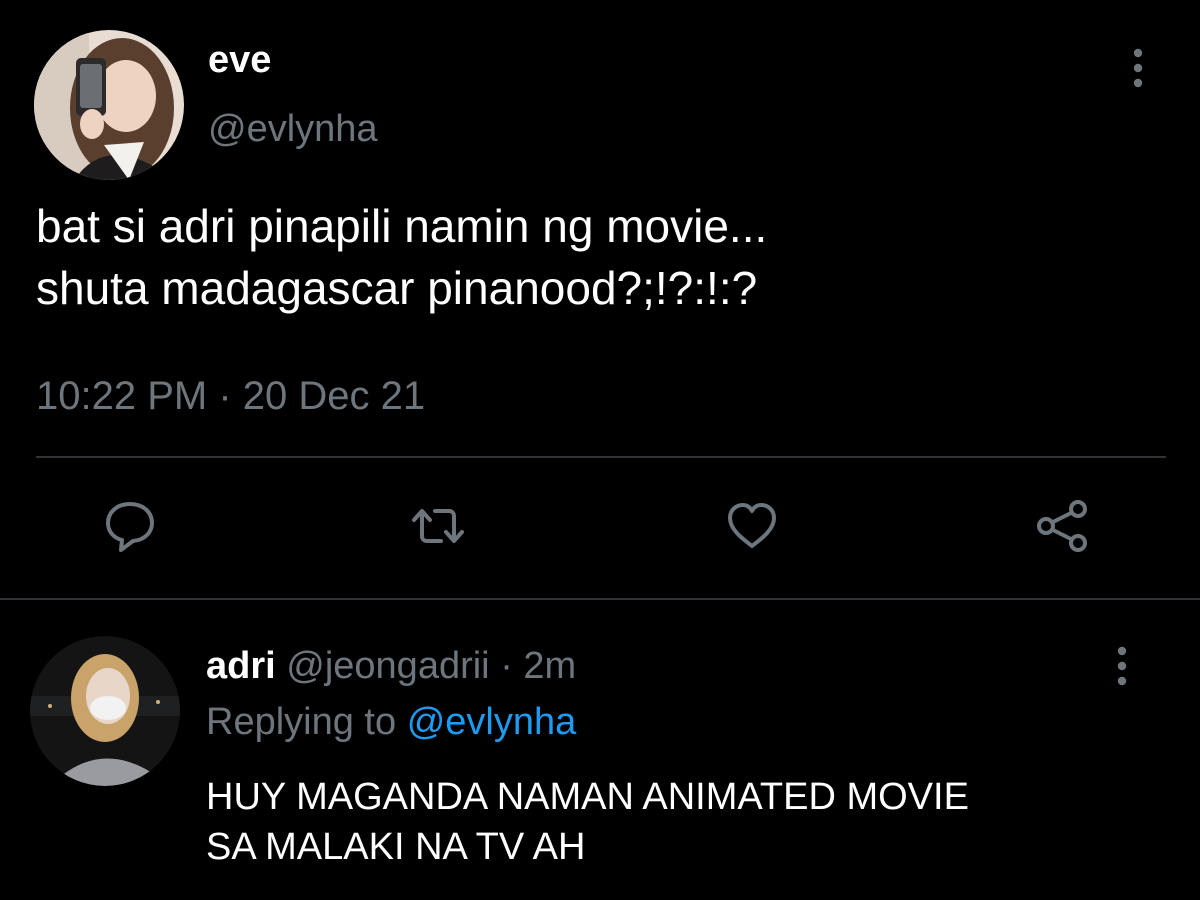  I want to click on share-icon, so click(1062, 526).